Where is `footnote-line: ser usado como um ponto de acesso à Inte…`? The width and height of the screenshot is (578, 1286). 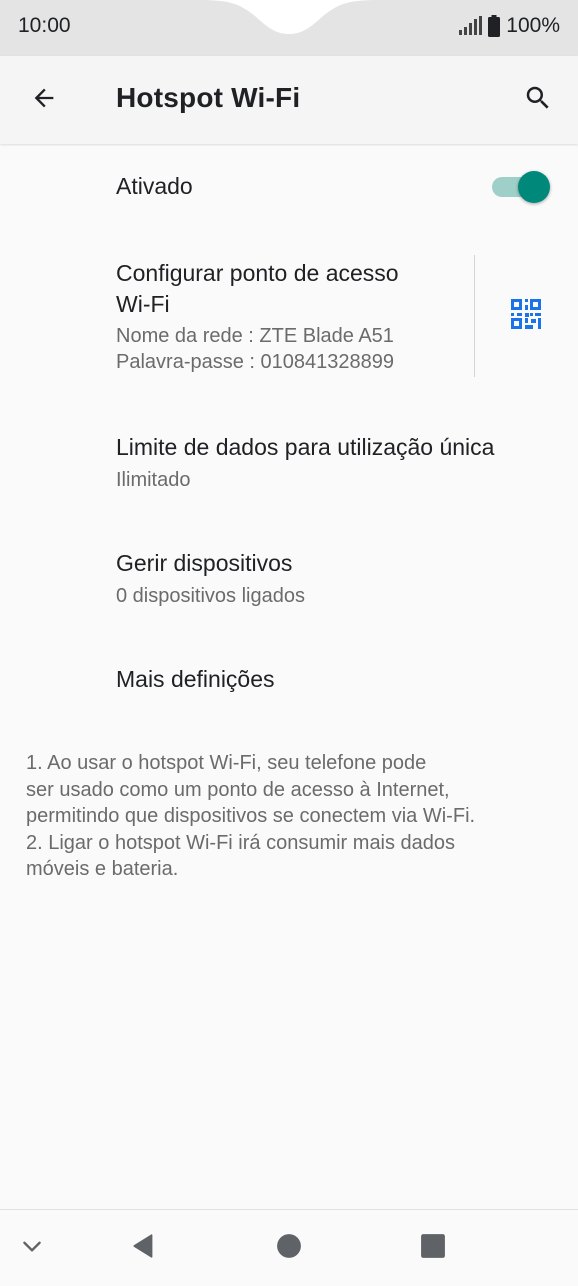 footnote-line: ser usado como um ponto de acesso à Inte… is located at coordinates (238, 789).